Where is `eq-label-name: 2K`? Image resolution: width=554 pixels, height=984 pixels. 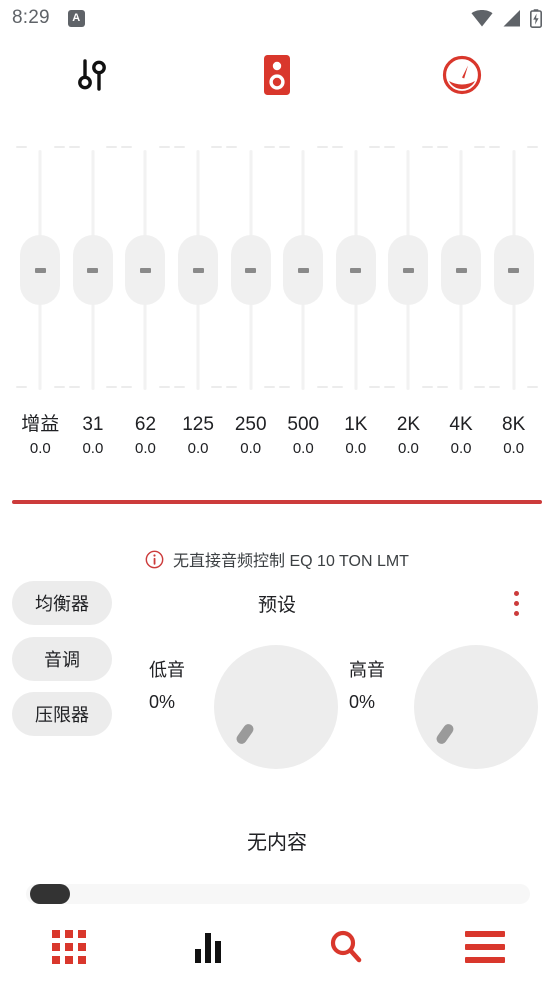 eq-label-name: 2K is located at coordinates (408, 424).